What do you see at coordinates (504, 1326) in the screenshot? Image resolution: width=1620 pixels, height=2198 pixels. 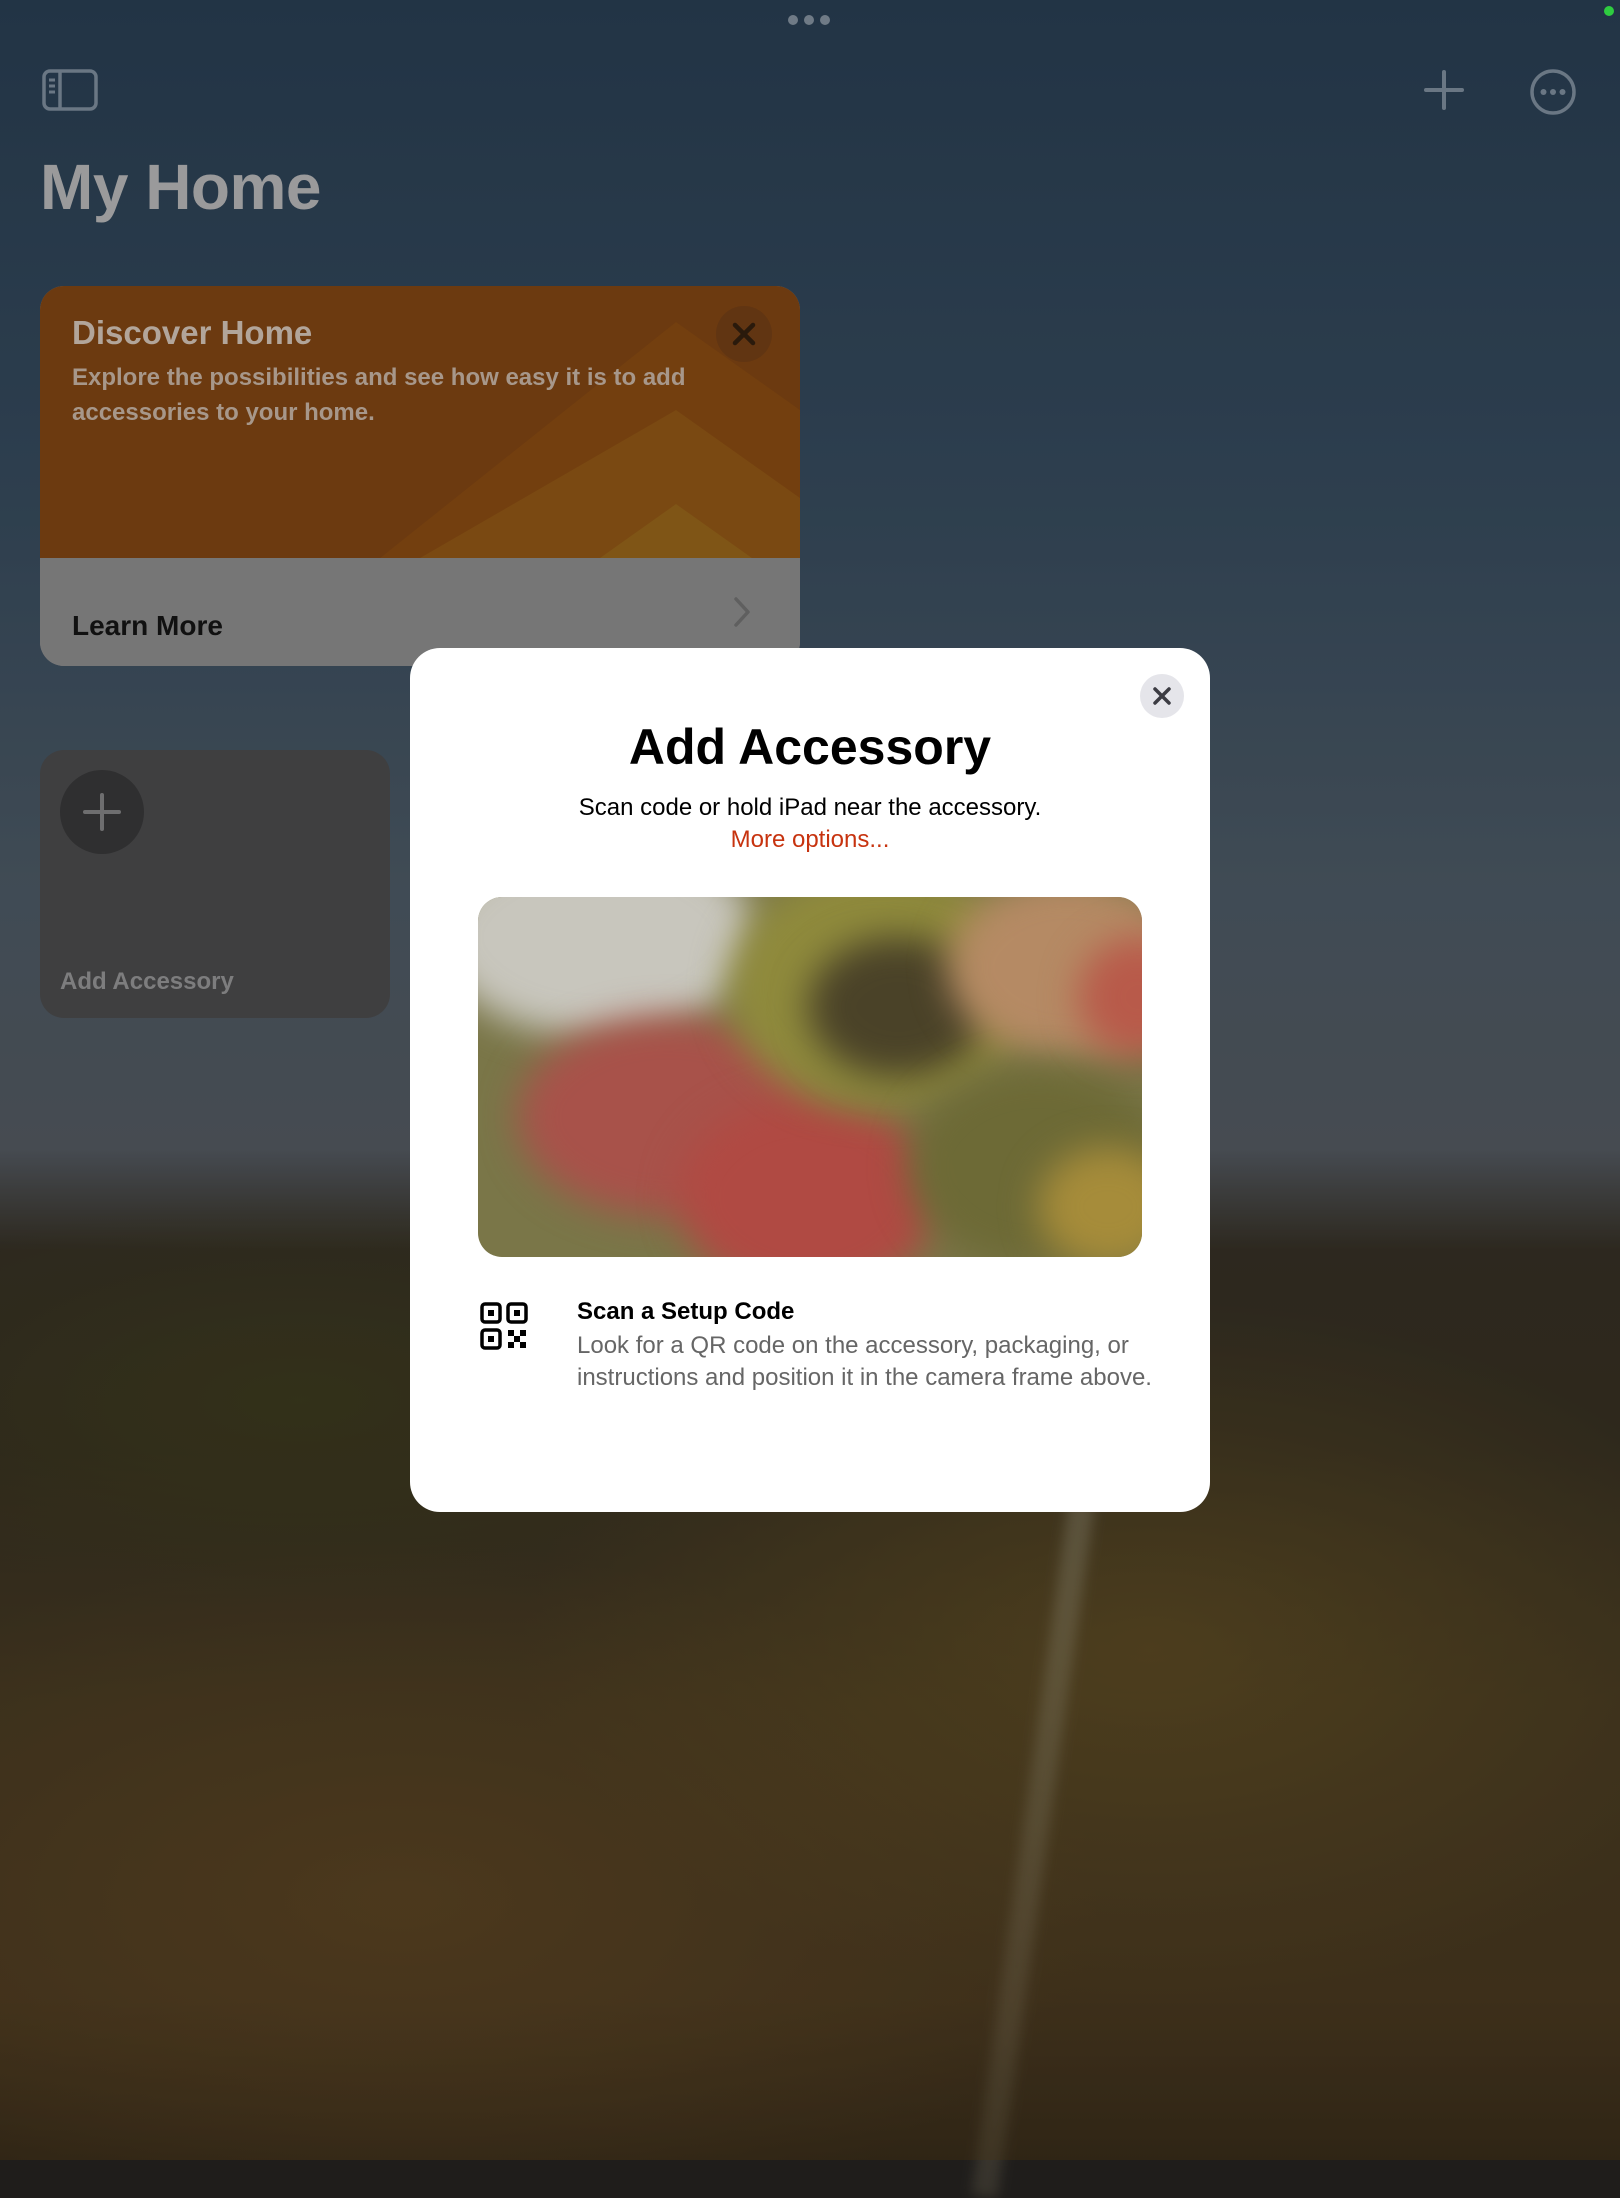 I see `qr-code-icon` at bounding box center [504, 1326].